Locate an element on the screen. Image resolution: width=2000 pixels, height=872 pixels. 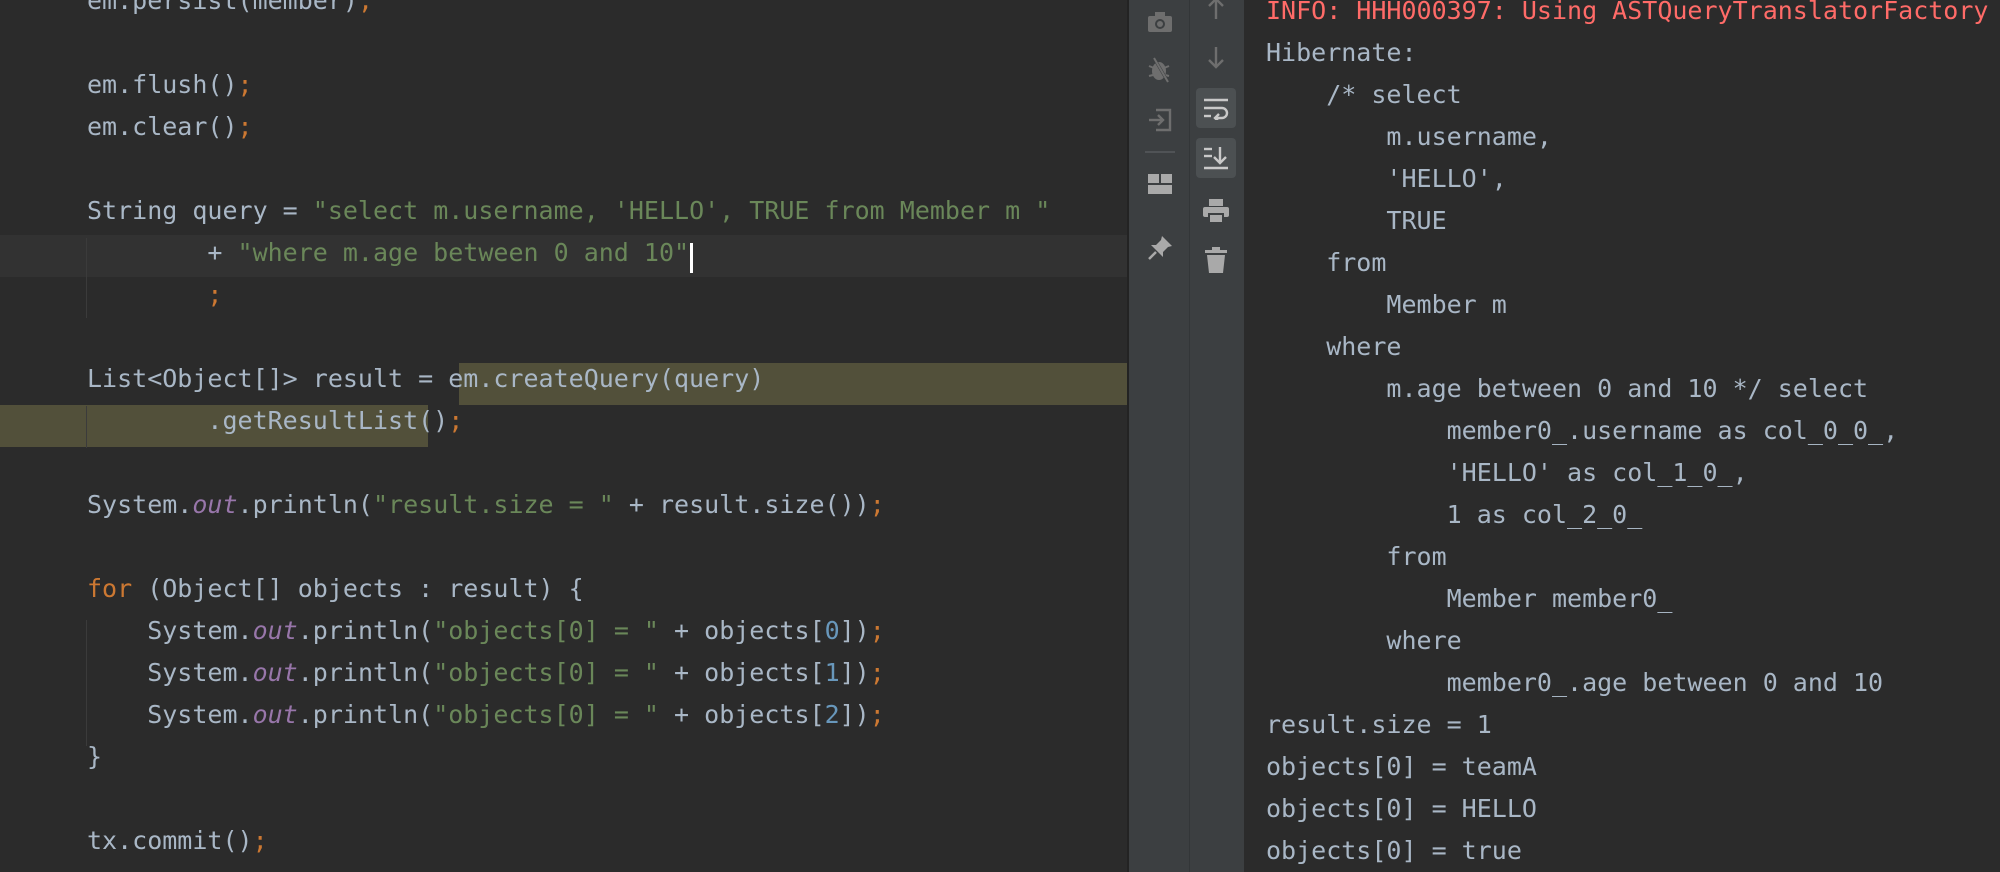
code-line: .getResultList(); is located at coordinates (275, 421).